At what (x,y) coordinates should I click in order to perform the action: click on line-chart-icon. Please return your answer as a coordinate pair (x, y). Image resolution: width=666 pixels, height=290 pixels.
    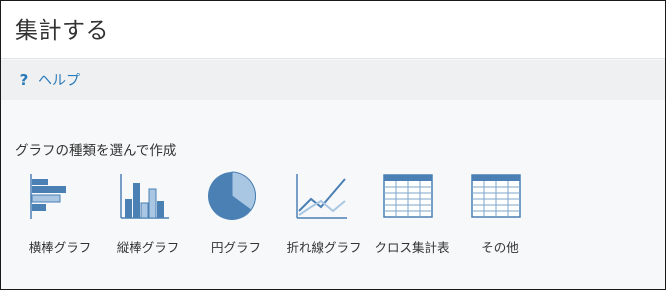
    Looking at the image, I should click on (321, 196).